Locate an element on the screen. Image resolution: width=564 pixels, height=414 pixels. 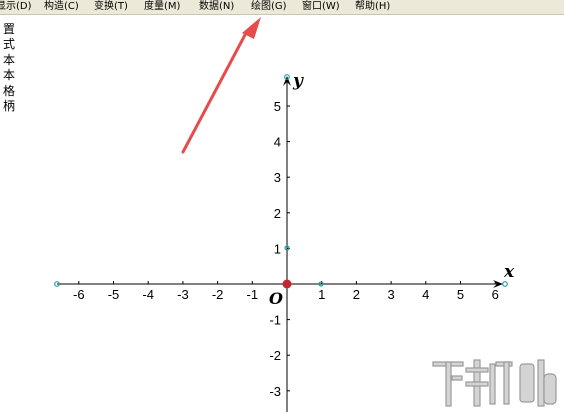
x-tick-label: 4 is located at coordinates (425, 294).